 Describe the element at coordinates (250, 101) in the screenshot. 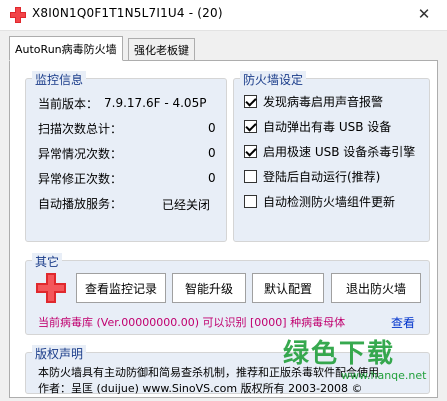

I see `checkbox-sound-alarm` at that location.